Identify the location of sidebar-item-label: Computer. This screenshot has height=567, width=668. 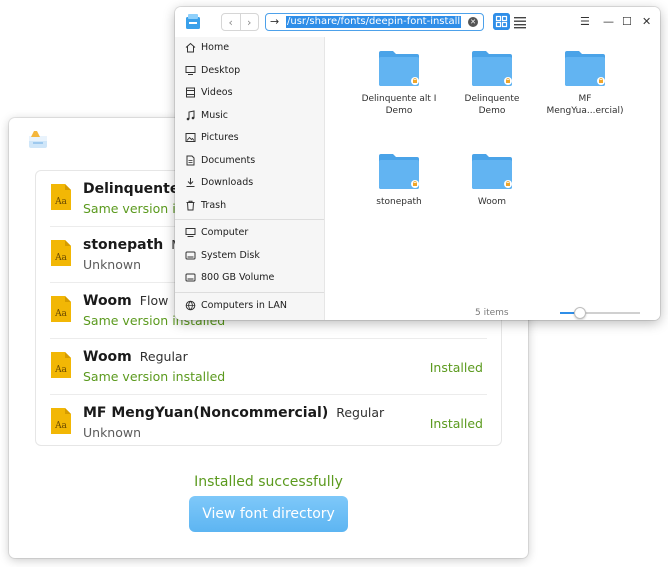
(225, 232).